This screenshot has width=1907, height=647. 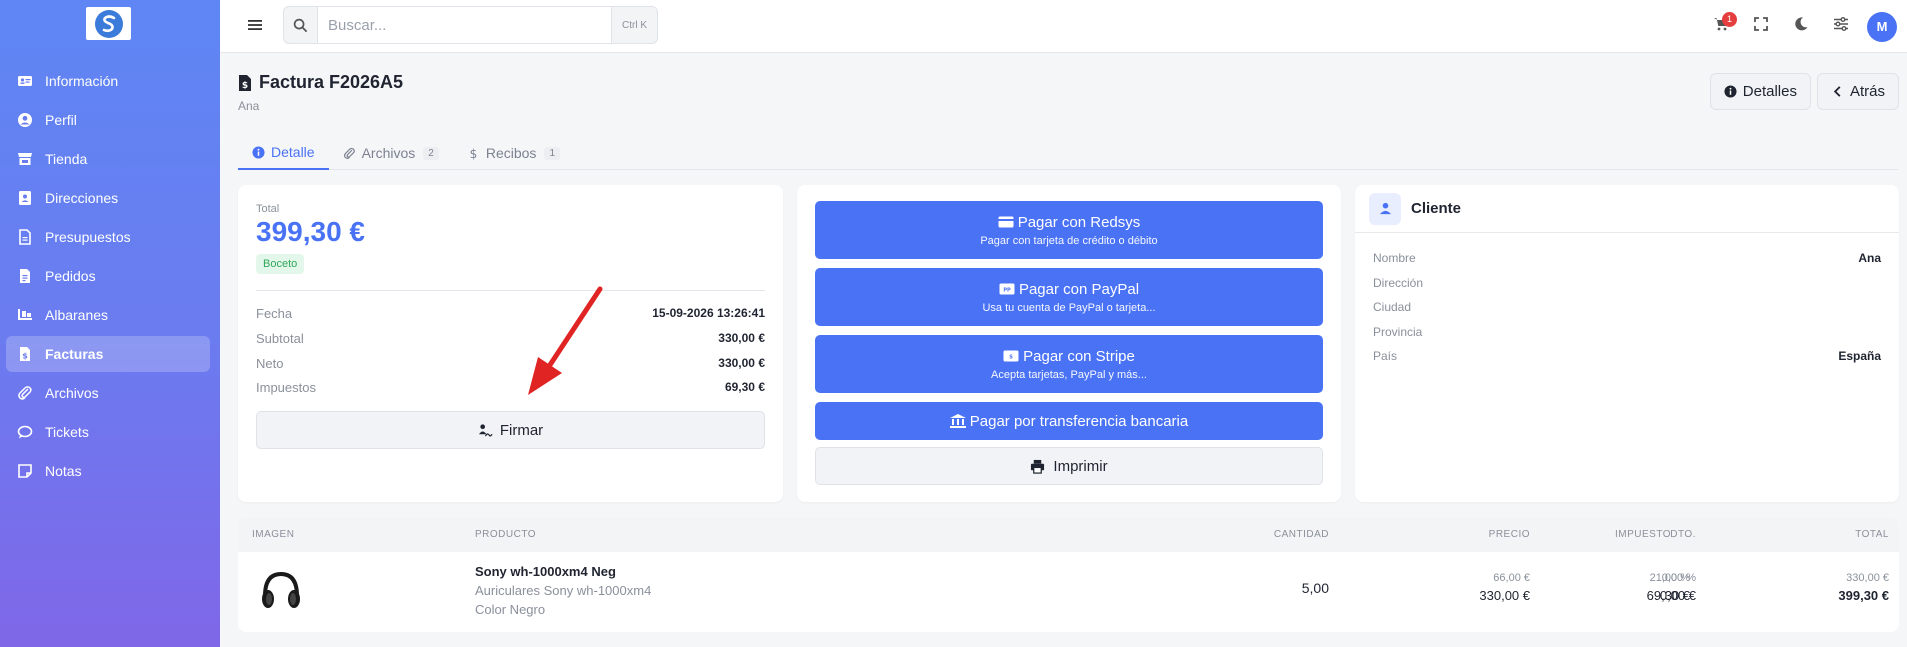 What do you see at coordinates (1398, 332) in the screenshot?
I see `client-key: Provincia` at bounding box center [1398, 332].